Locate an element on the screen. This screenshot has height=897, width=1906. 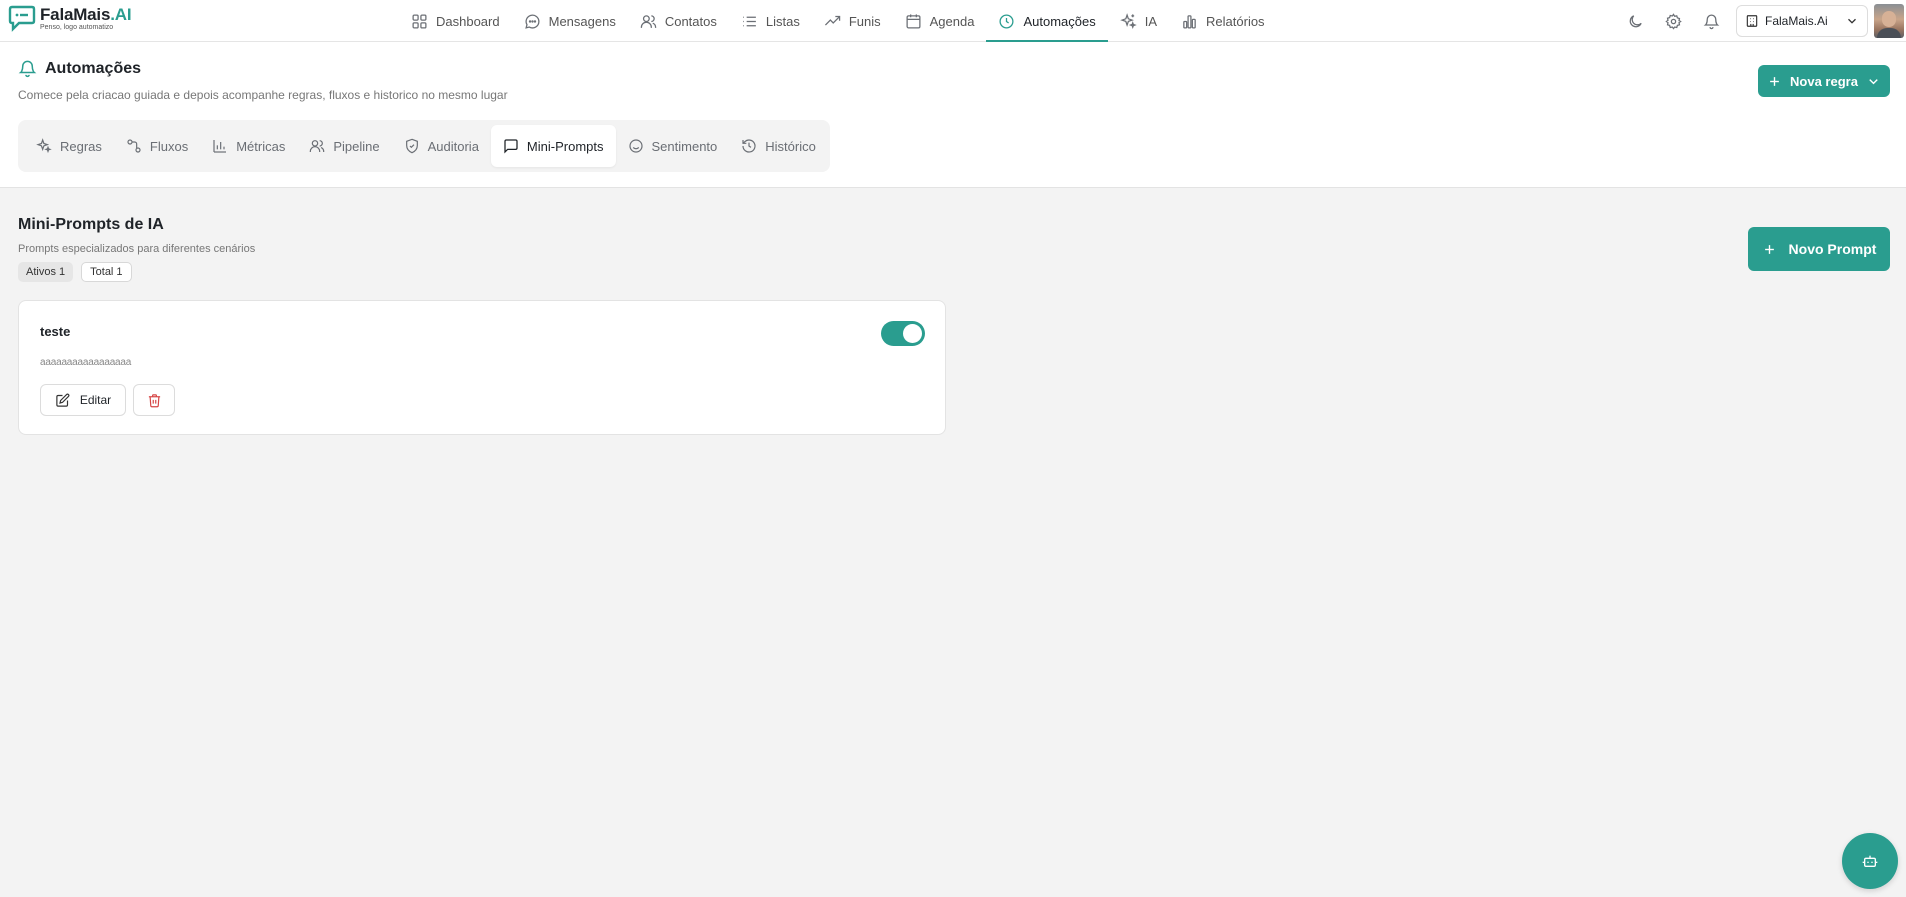
prompt-name: teste is located at coordinates (55, 331).